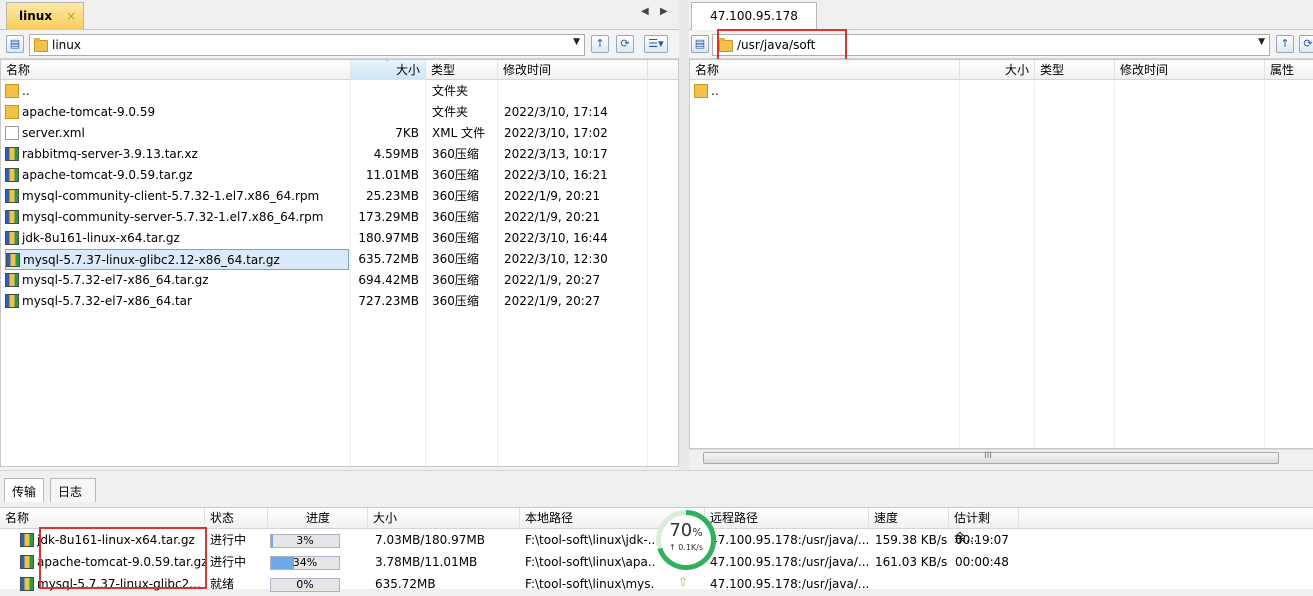  What do you see at coordinates (228, 540) in the screenshot?
I see `transfer-status: 进行中` at bounding box center [228, 540].